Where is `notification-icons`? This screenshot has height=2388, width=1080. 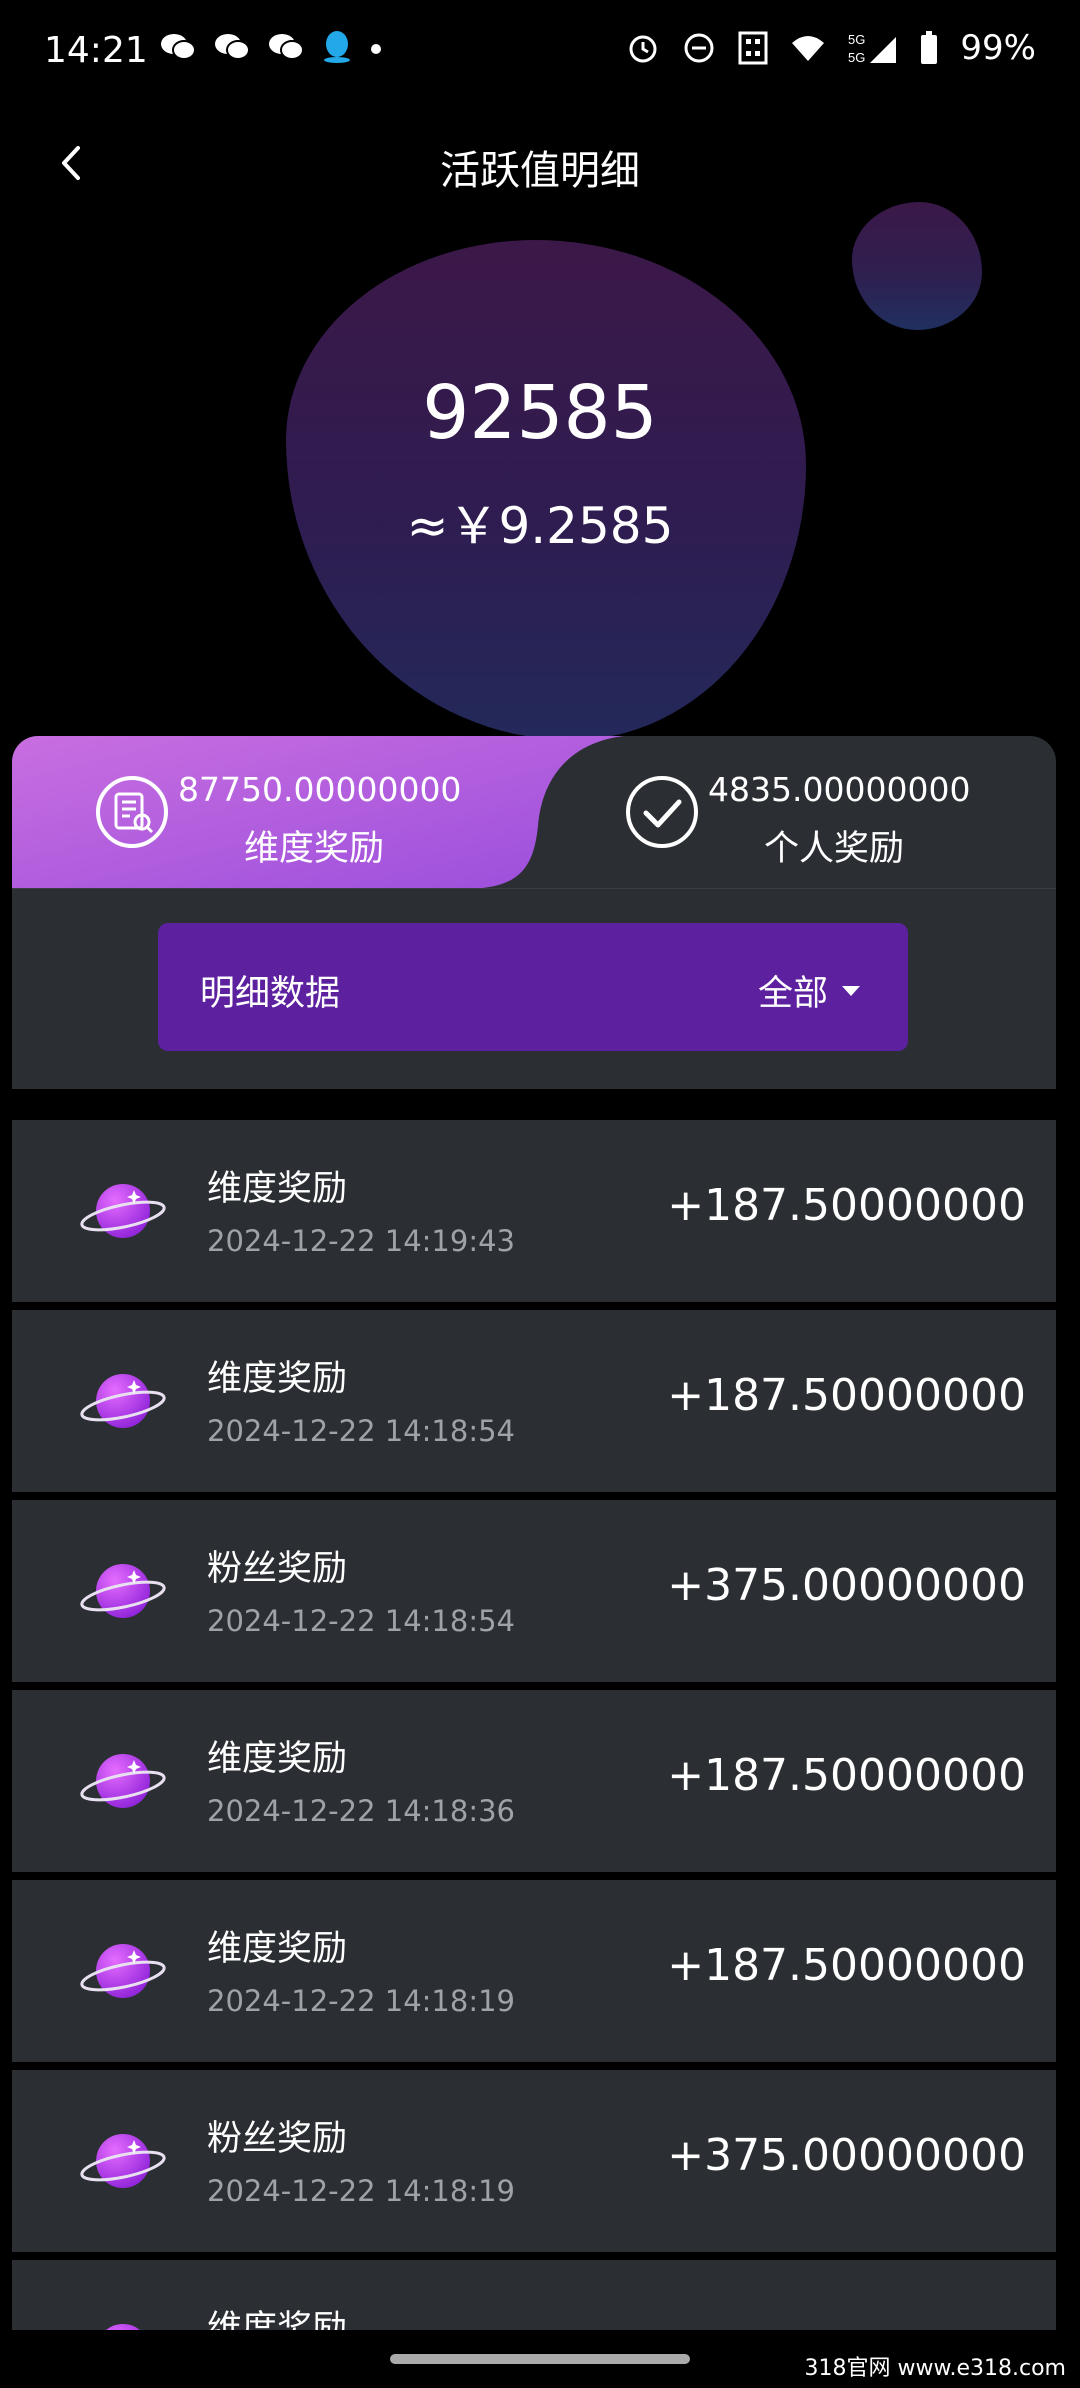
notification-icons is located at coordinates (271, 49).